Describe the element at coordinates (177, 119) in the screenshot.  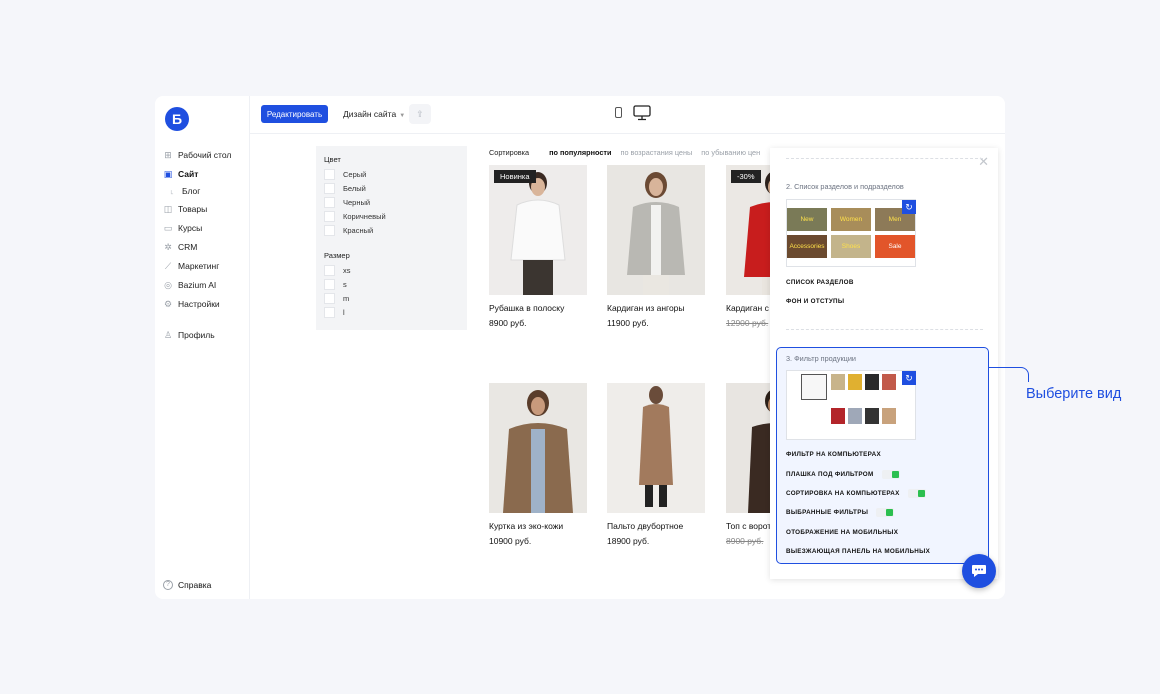
I see `logo: Б` at that location.